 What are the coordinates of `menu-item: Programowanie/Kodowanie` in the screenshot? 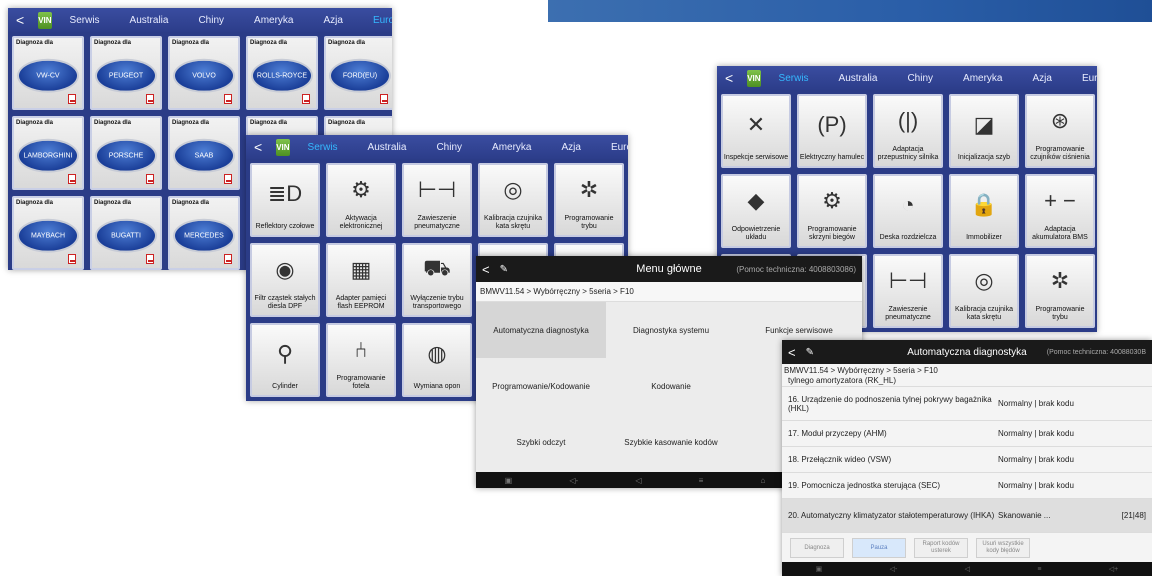 It's located at (541, 386).